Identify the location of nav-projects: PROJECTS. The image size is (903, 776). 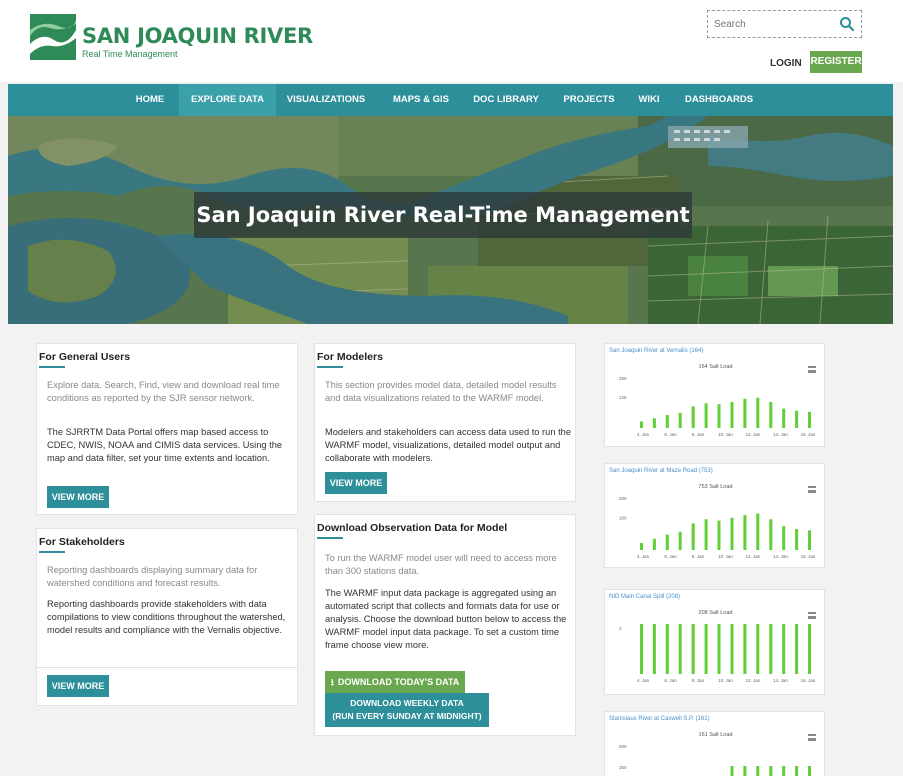
(589, 100).